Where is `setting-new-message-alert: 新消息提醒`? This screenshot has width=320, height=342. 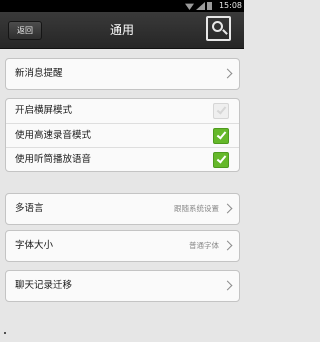 setting-new-message-alert: 新消息提醒 is located at coordinates (122, 74).